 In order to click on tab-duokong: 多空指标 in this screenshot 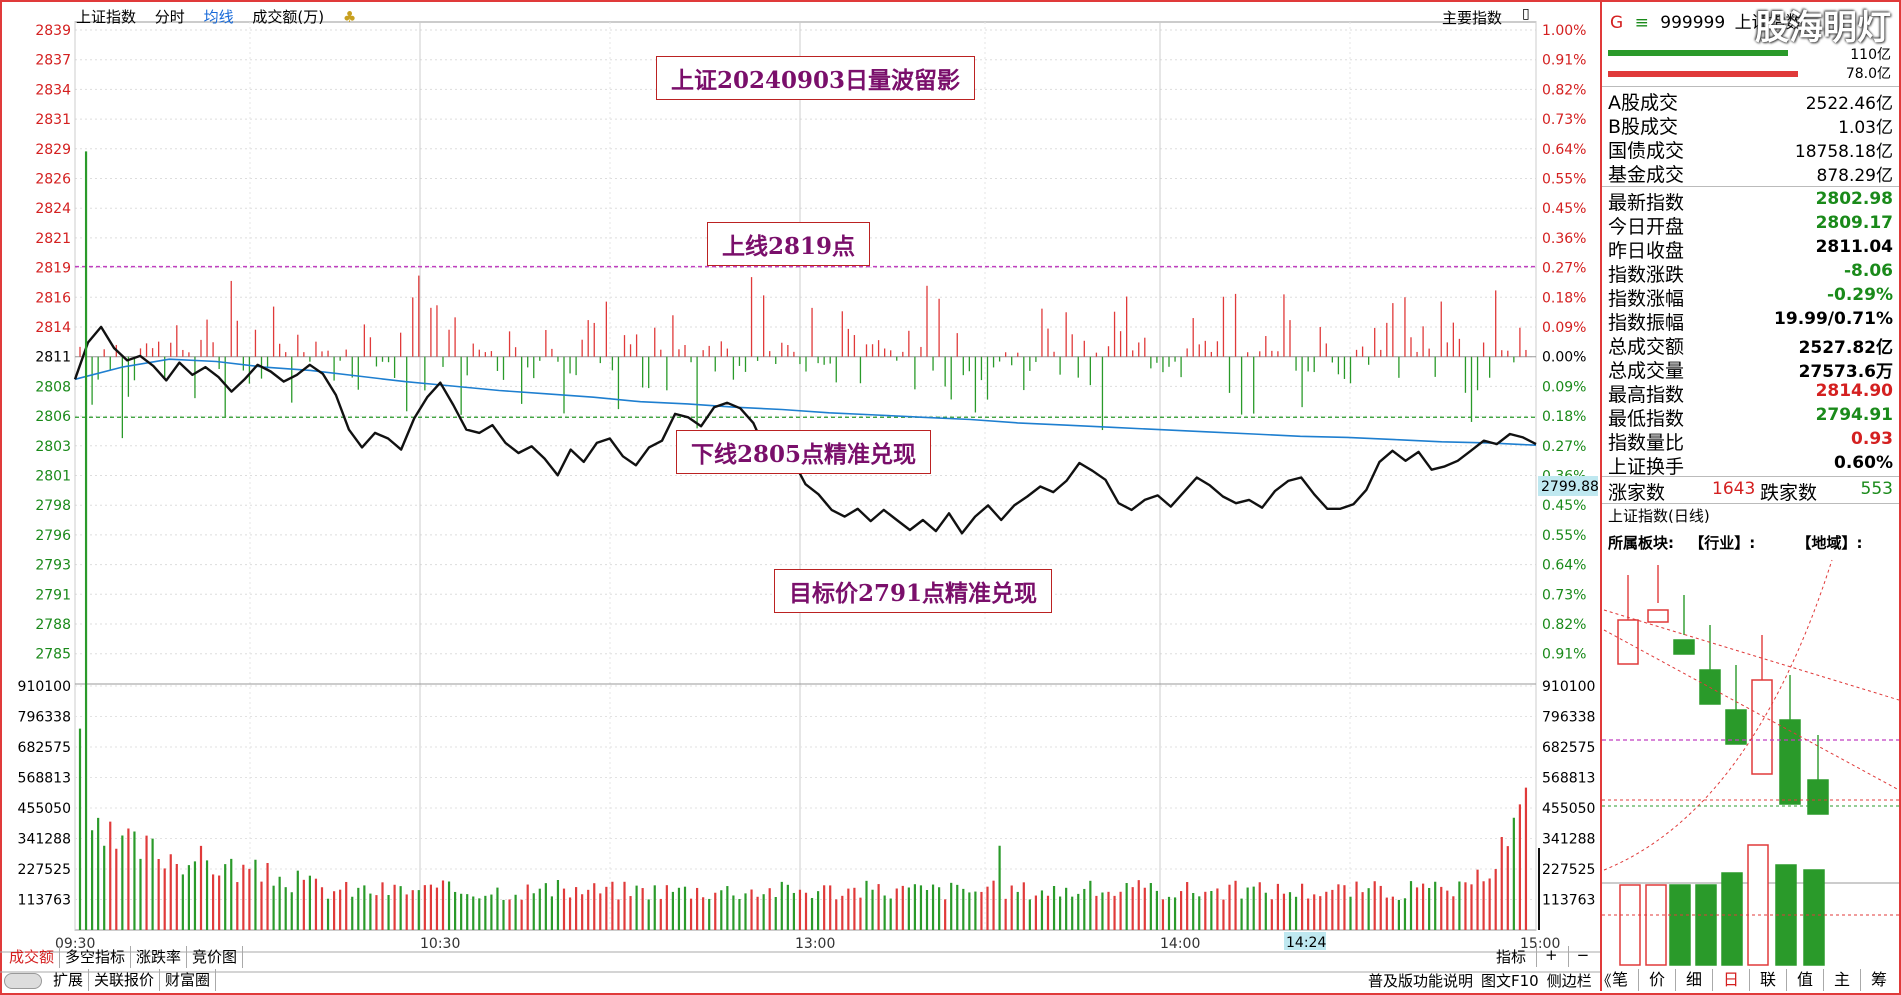, I will do `click(96, 957)`.